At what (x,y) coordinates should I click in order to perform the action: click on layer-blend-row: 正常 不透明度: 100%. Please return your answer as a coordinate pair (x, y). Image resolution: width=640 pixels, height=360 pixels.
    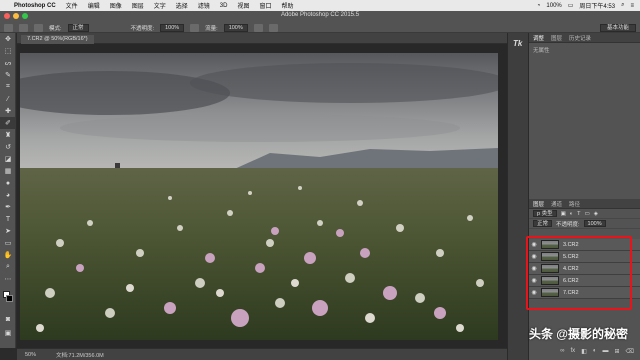
    Looking at the image, I should click on (584, 224).